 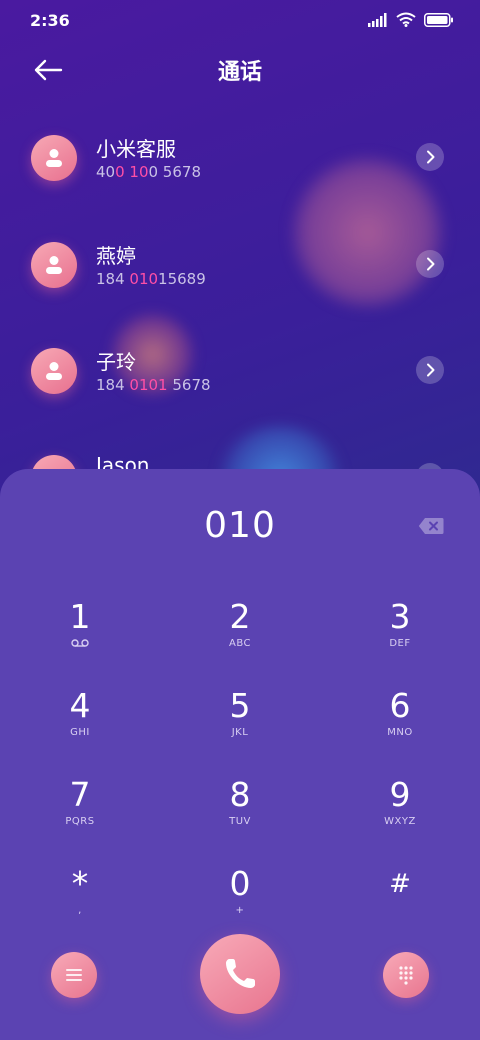 What do you see at coordinates (400, 727) in the screenshot?
I see `key-6: 6 MNO` at bounding box center [400, 727].